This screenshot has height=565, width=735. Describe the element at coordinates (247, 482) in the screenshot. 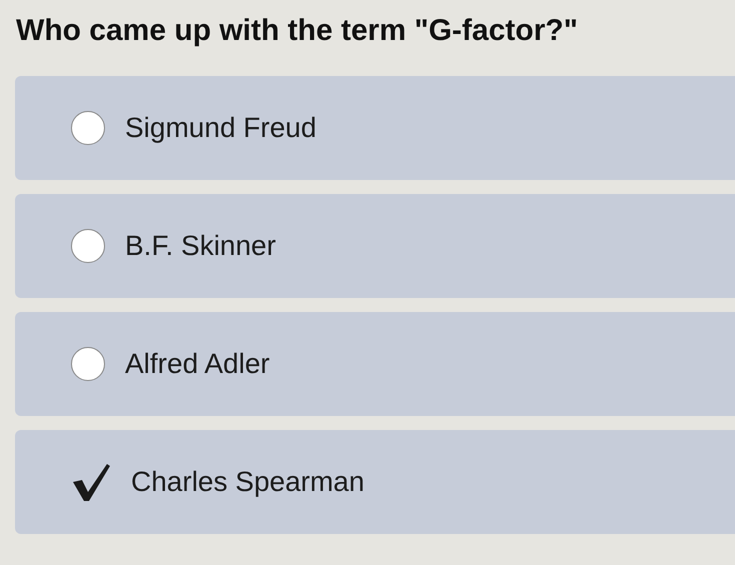

I see `option-label: Charles Spearman` at that location.